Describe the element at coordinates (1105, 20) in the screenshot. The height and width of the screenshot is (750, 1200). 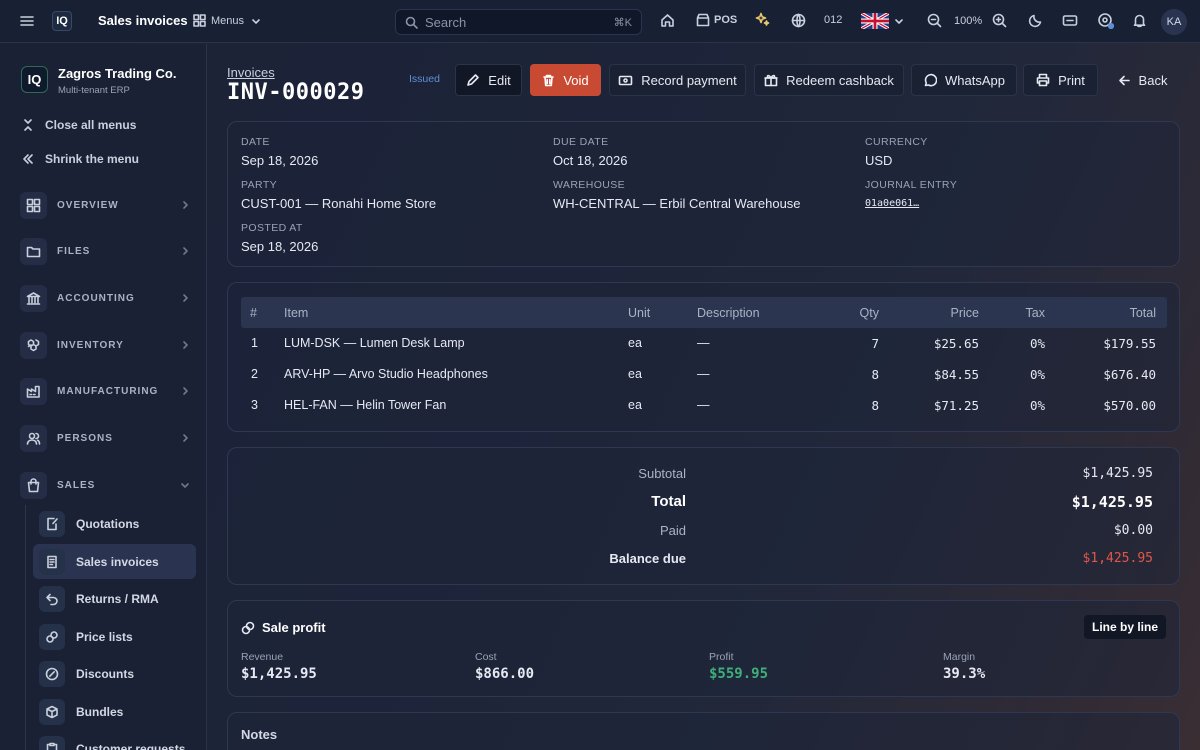
I see `settings-notification-icon` at that location.